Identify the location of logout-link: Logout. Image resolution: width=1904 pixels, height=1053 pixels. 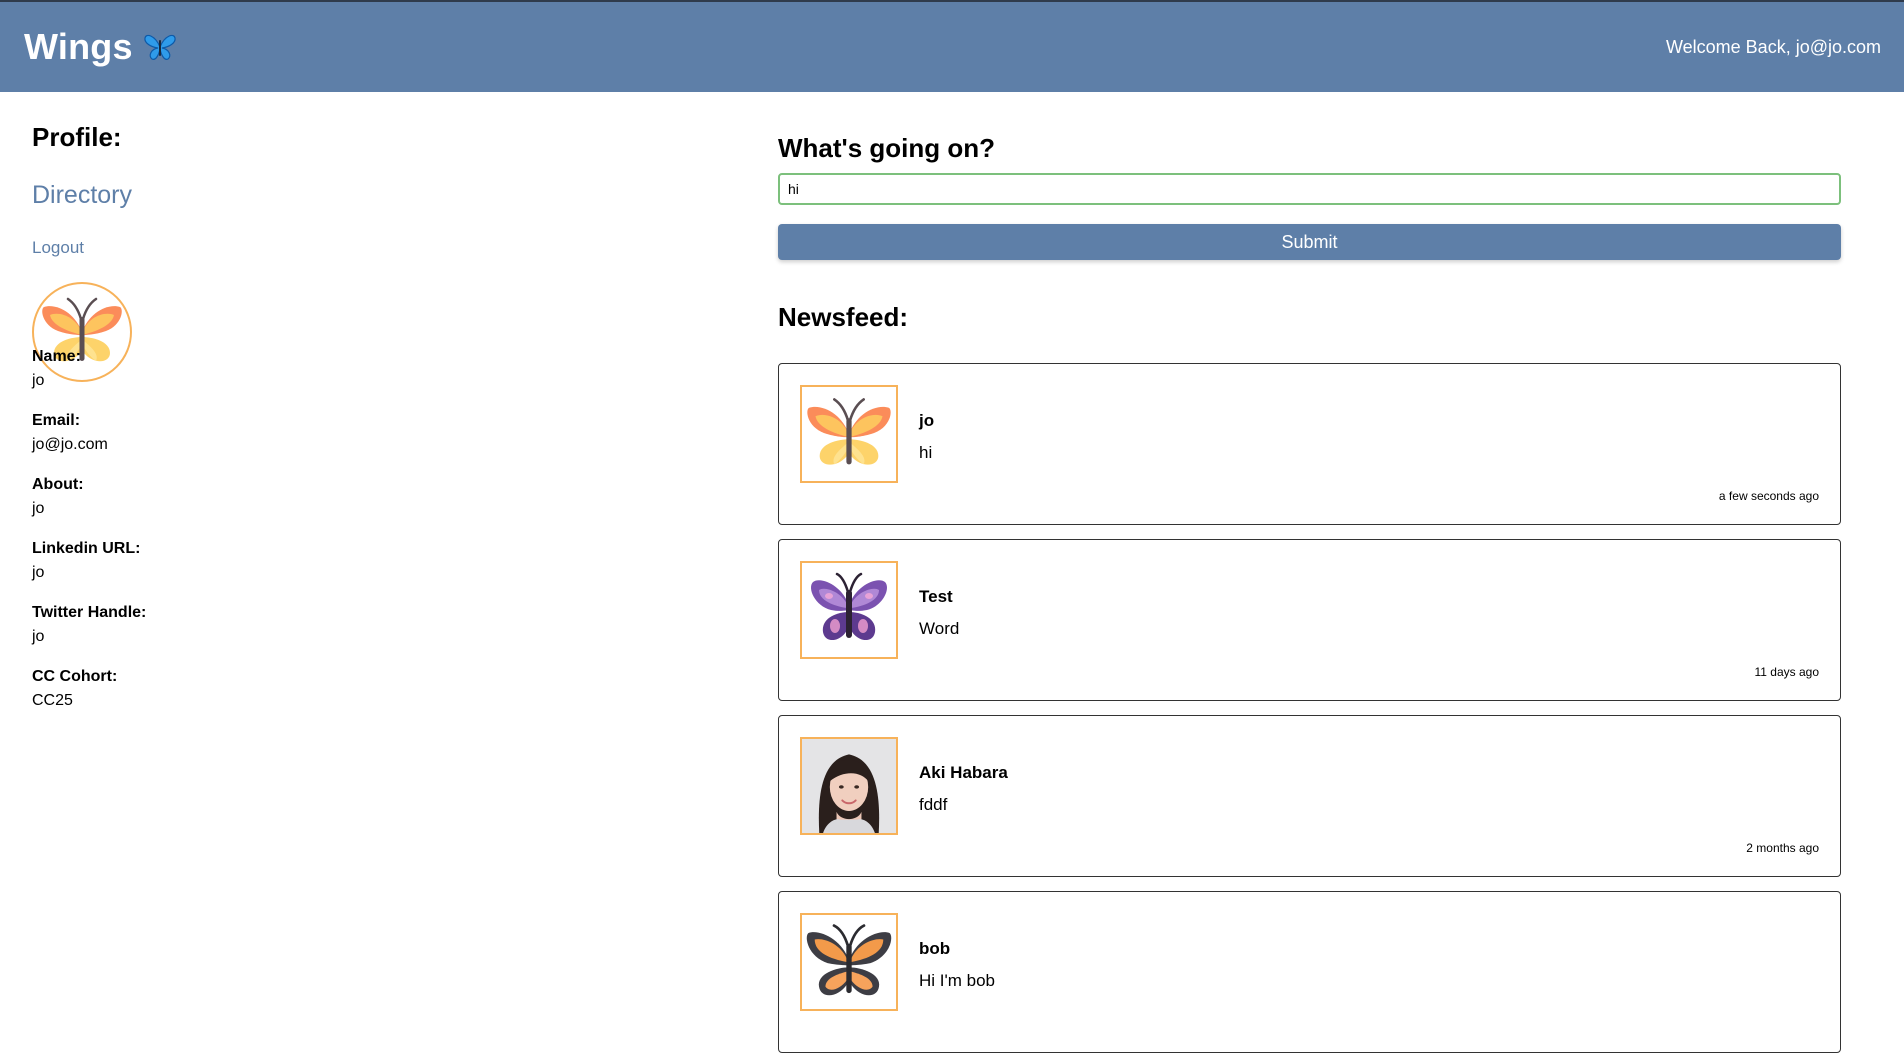
(58, 248).